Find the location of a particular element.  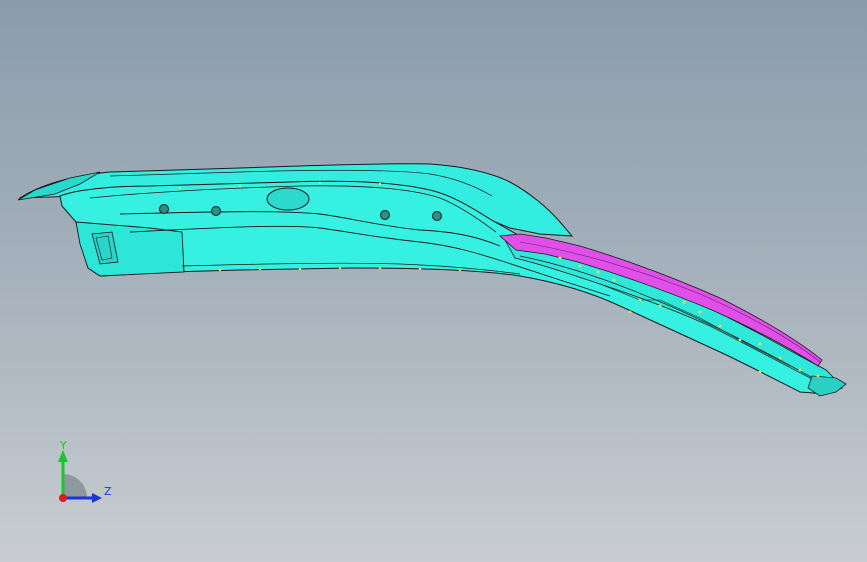

triad-z-arrow is located at coordinates (97, 498).